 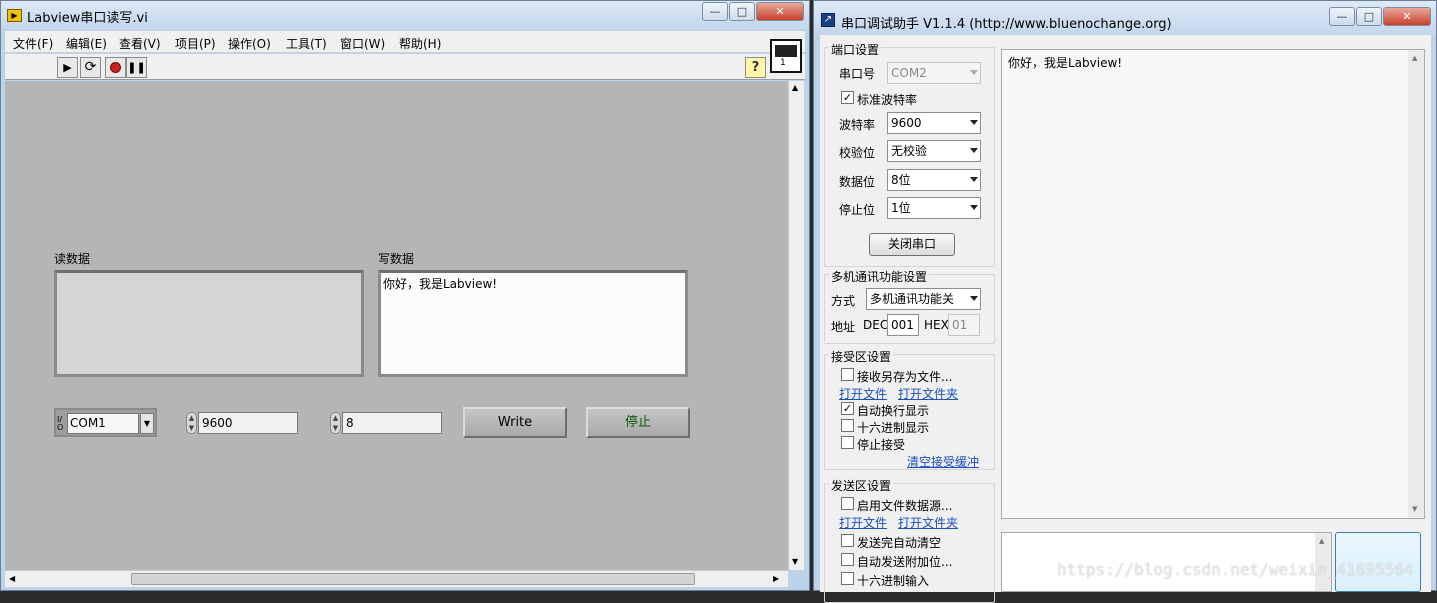 What do you see at coordinates (906, 123) in the screenshot?
I see `baud-value: 9600` at bounding box center [906, 123].